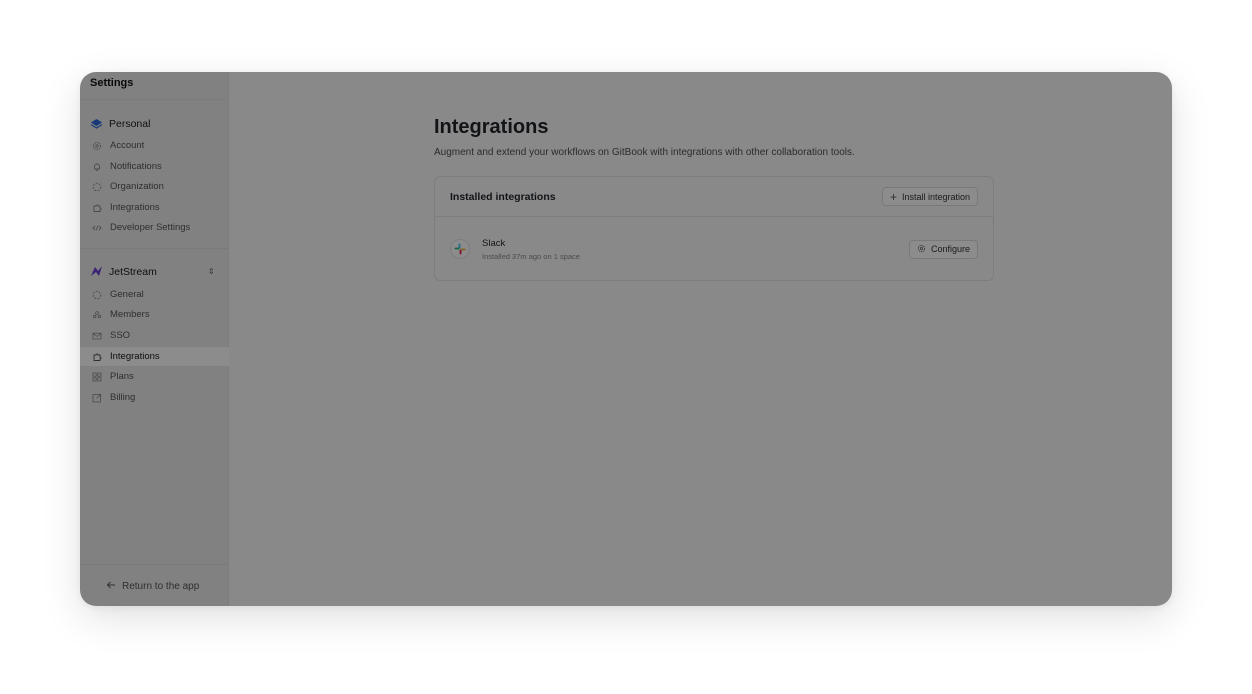 The width and height of the screenshot is (1252, 694). What do you see at coordinates (531, 249) in the screenshot?
I see `integration-text: Slack Installed 37m ago on 1 space` at bounding box center [531, 249].